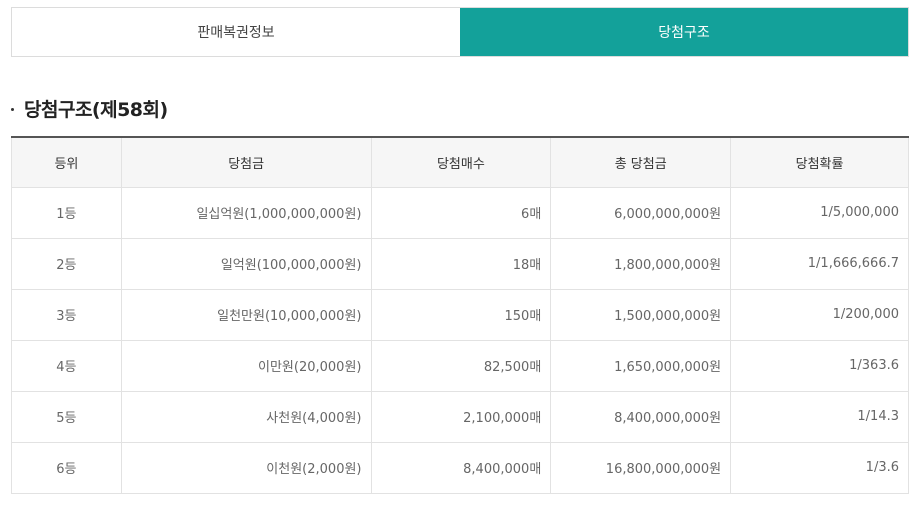  I want to click on cell-winning-tickets: 150매, so click(461, 314).